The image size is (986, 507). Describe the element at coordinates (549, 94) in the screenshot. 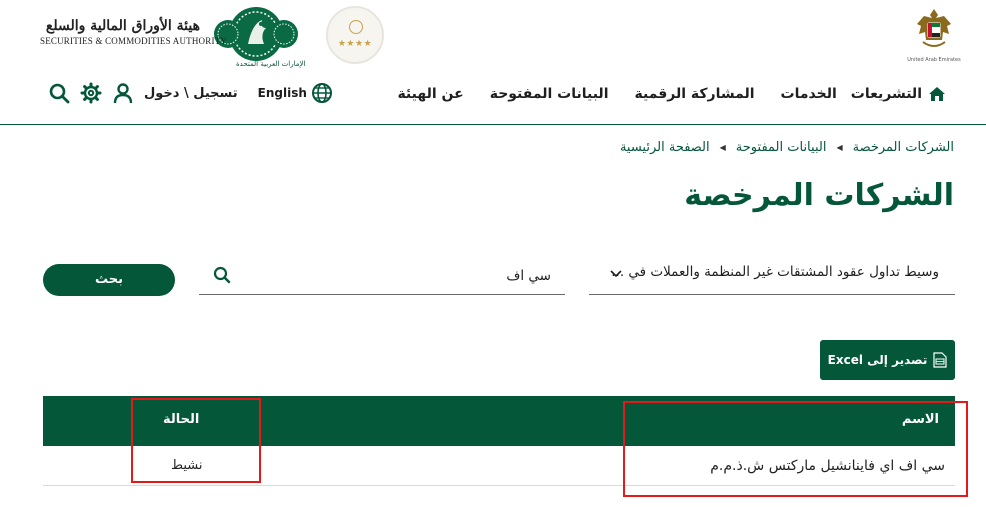

I see `nav-item-open-data: البيانات المفتوحة` at that location.